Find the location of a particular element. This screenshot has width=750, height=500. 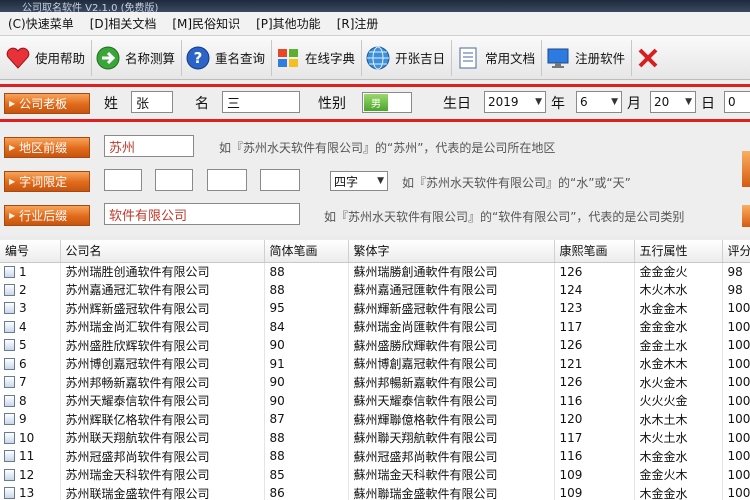

column-header-five-elements: 五行属性 is located at coordinates (678, 251).